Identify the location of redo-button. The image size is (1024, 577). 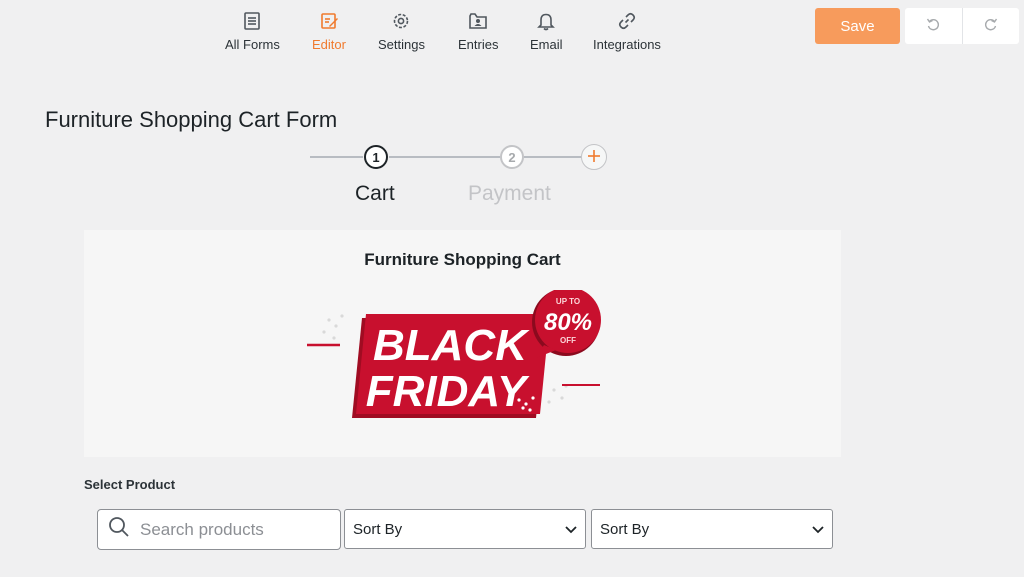
(990, 26).